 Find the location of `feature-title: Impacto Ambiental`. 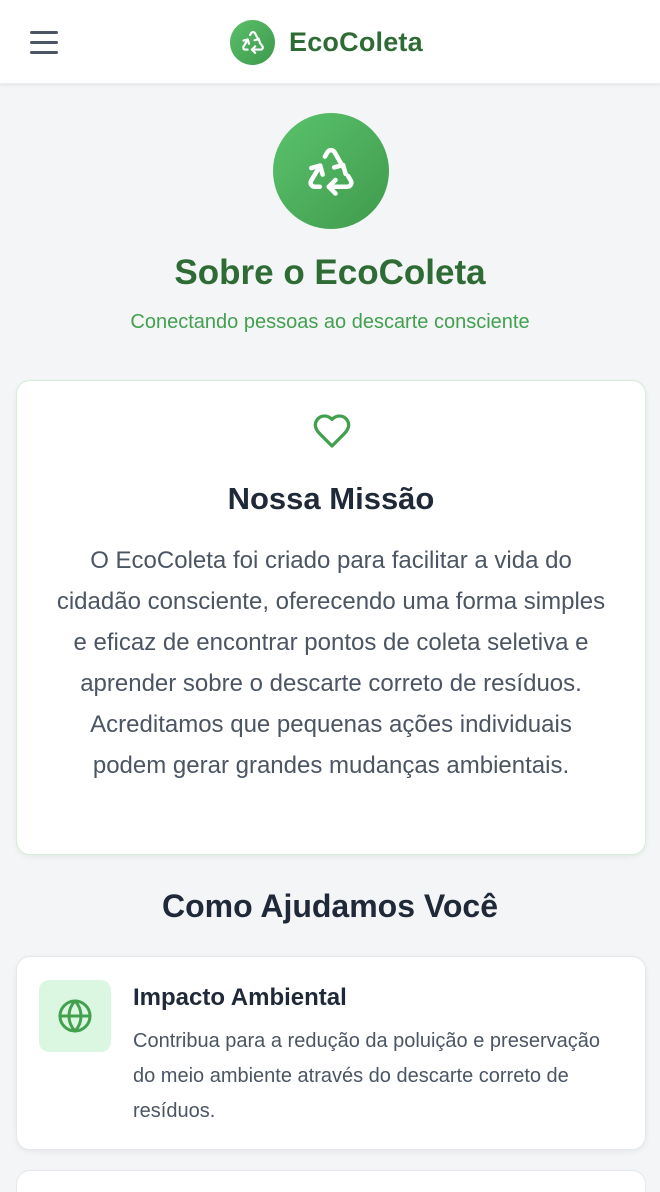

feature-title: Impacto Ambiental is located at coordinates (240, 997).